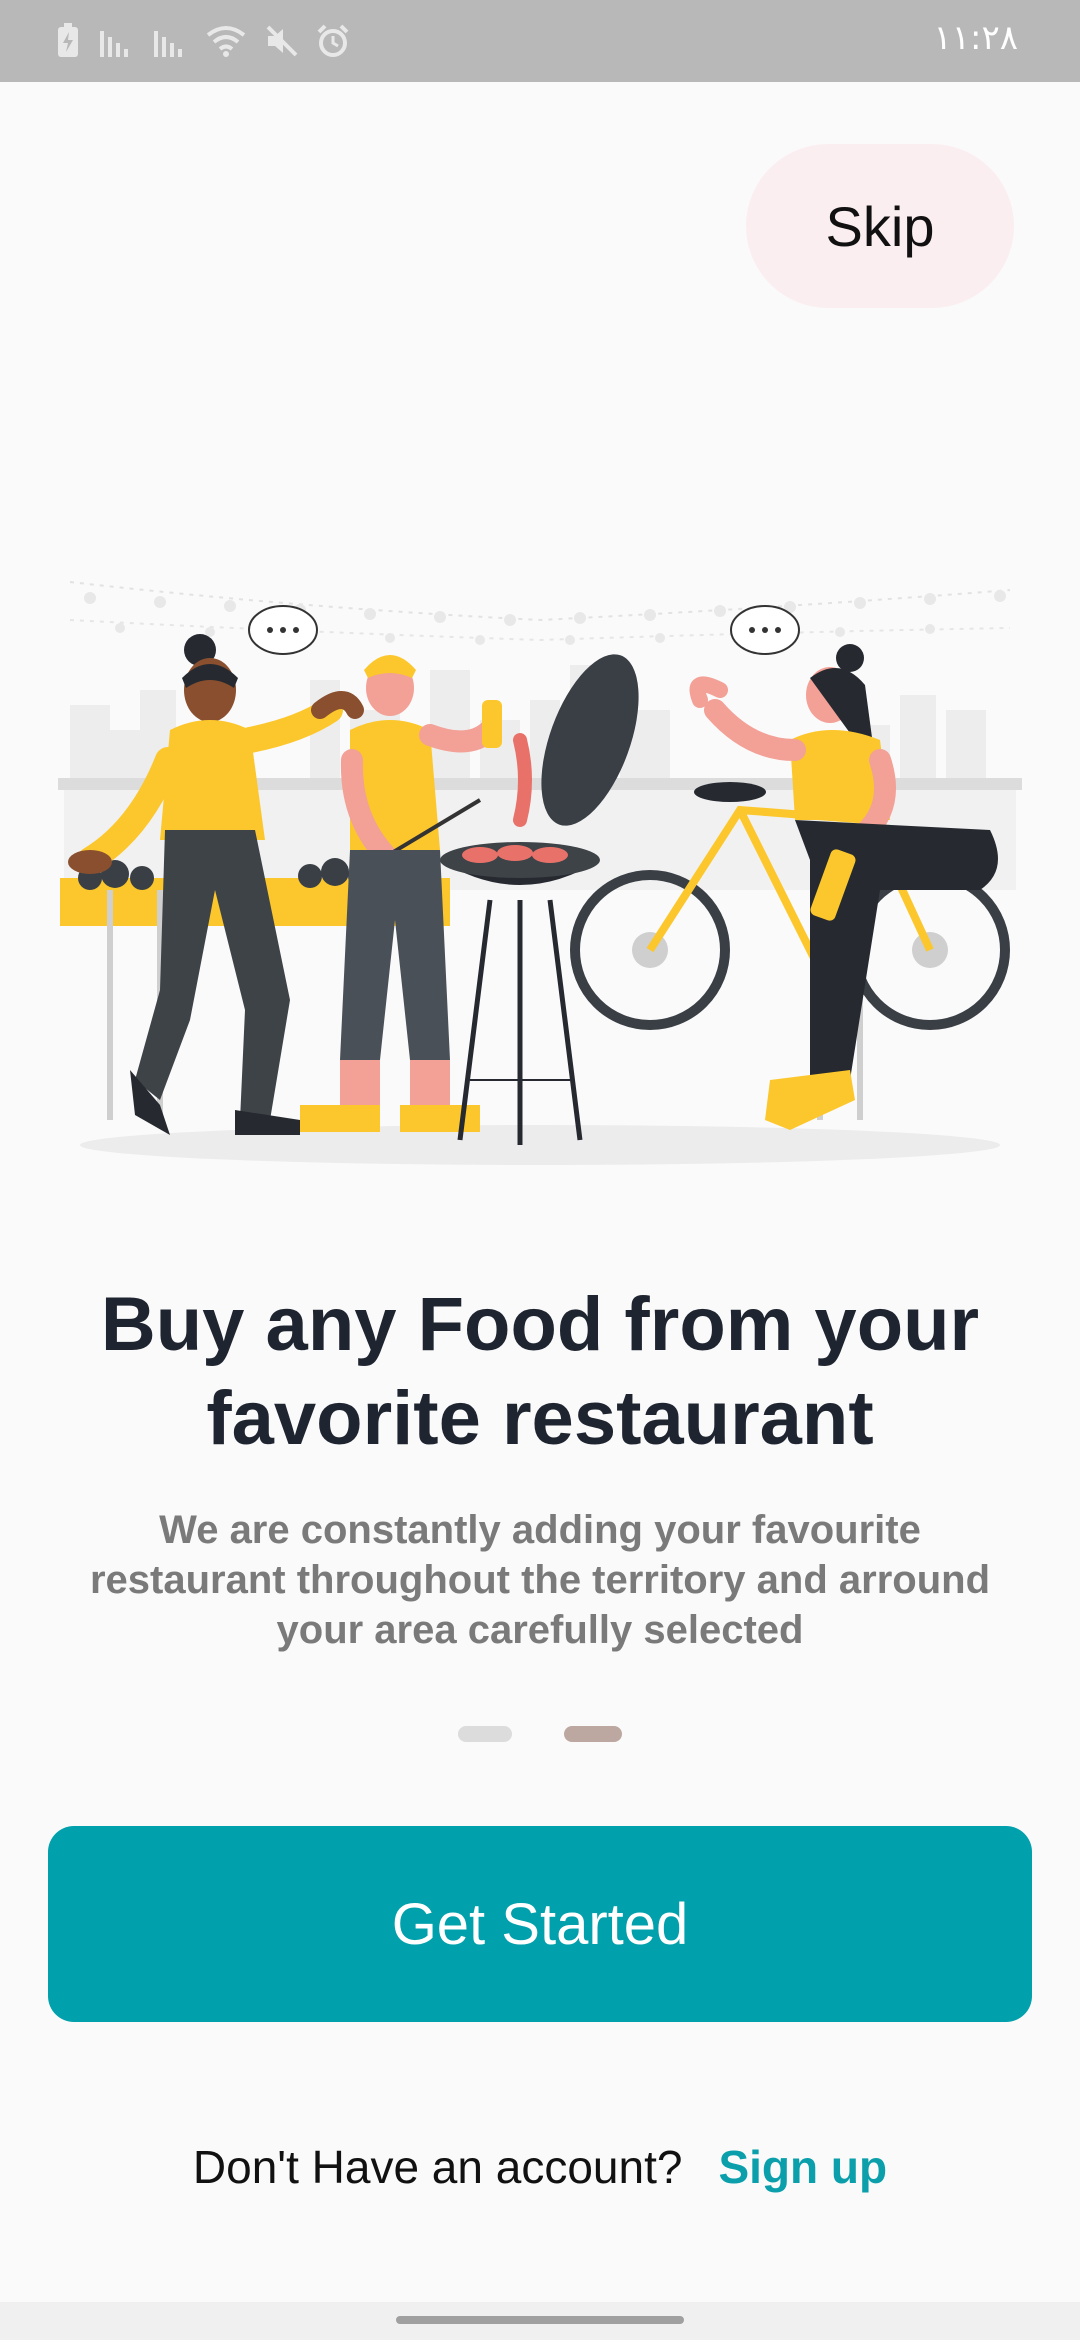 Image resolution: width=1080 pixels, height=2340 pixels. Describe the element at coordinates (437, 2167) in the screenshot. I see `no-account-text: Don't Have an account?` at that location.